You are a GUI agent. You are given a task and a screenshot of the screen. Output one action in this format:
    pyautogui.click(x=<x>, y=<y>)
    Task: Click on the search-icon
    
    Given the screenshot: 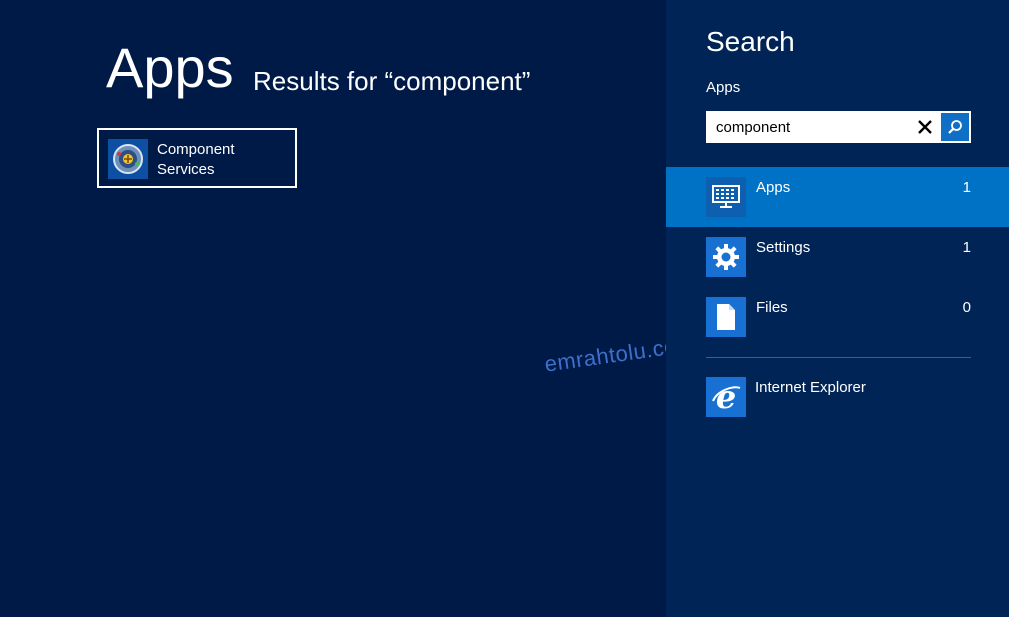 What is the action you would take?
    pyautogui.click(x=955, y=127)
    